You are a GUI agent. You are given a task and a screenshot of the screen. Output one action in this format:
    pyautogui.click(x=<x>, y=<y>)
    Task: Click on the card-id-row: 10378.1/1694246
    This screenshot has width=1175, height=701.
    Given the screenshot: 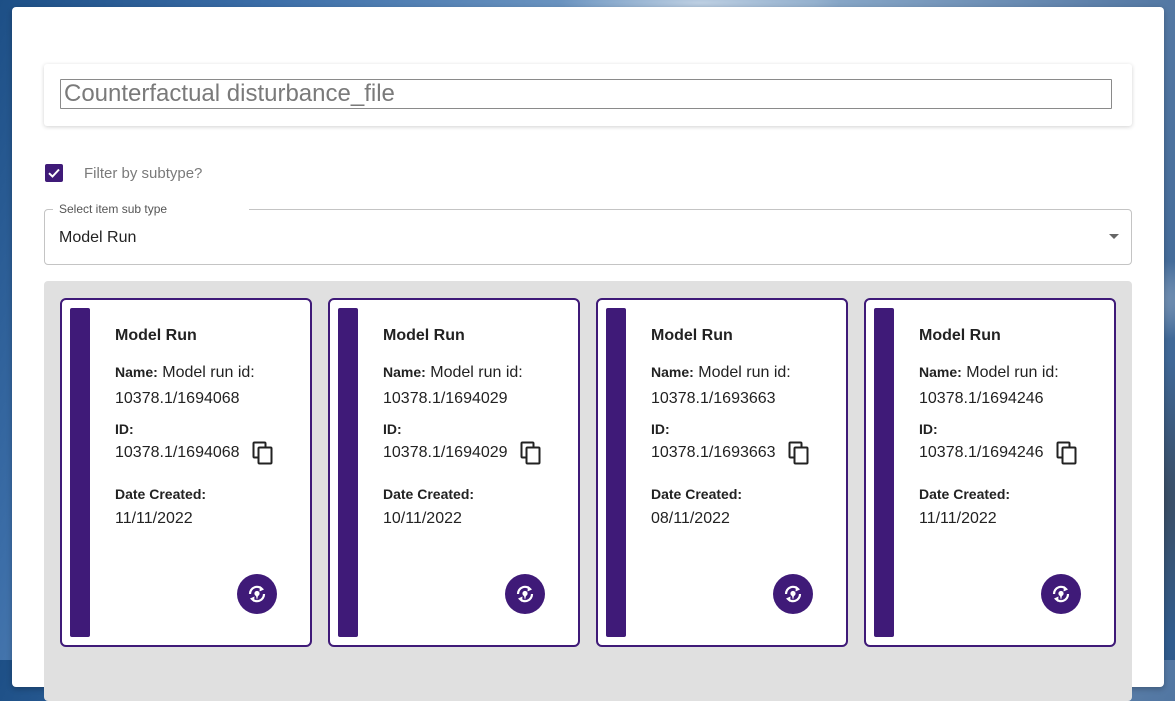 What is the action you would take?
    pyautogui.click(x=998, y=453)
    